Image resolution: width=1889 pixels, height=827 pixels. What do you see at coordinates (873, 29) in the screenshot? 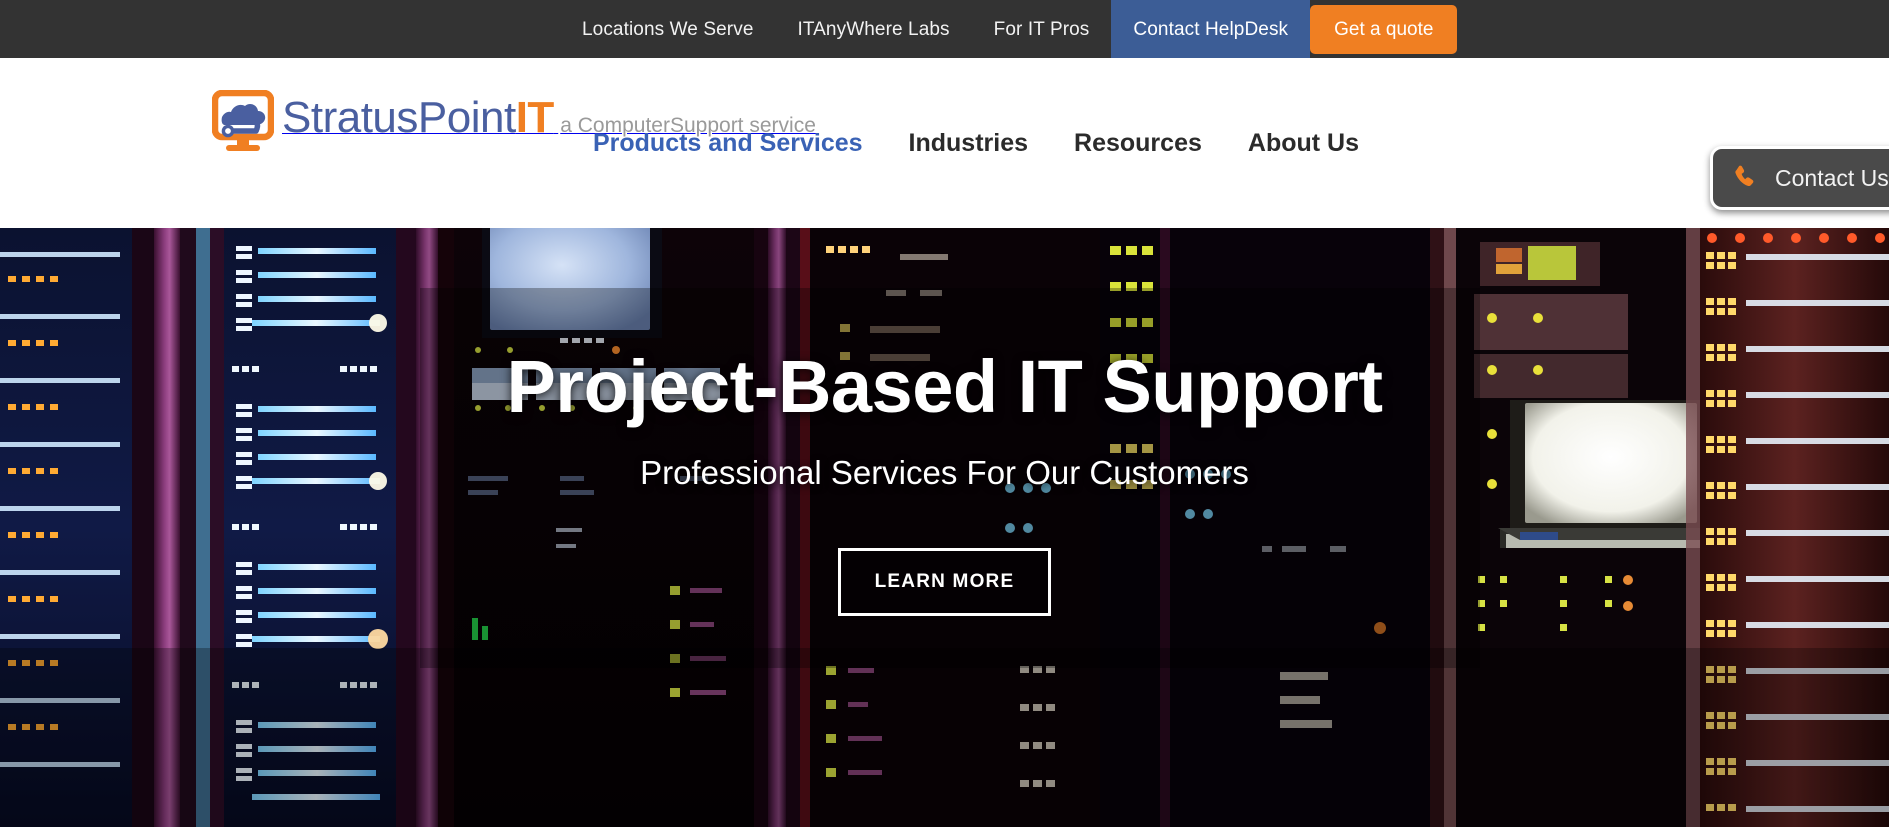
I see `top-link-itanywhere-labs: ITAnyWhere Labs` at bounding box center [873, 29].